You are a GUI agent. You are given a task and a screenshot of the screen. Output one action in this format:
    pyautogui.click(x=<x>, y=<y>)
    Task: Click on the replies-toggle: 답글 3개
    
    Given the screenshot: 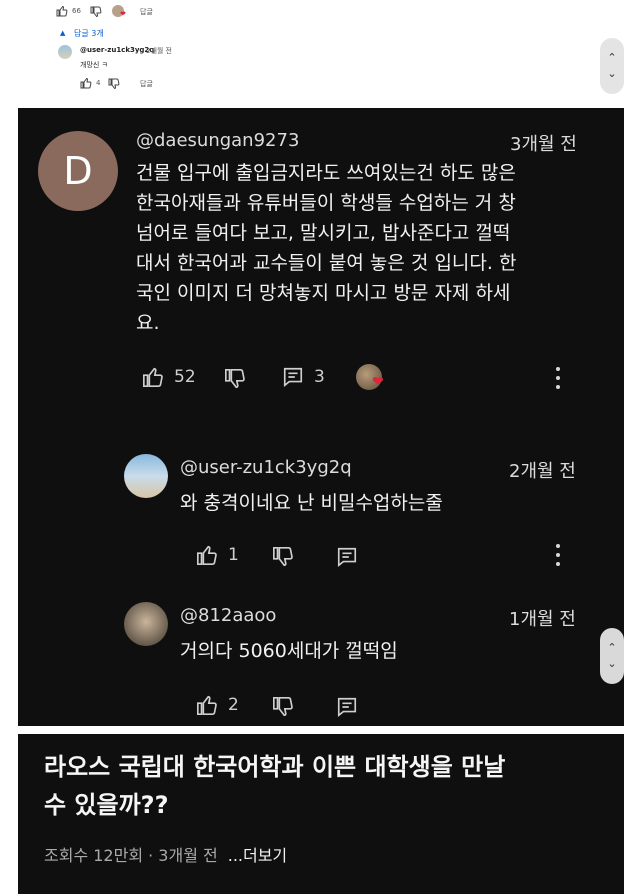 What is the action you would take?
    pyautogui.click(x=89, y=33)
    